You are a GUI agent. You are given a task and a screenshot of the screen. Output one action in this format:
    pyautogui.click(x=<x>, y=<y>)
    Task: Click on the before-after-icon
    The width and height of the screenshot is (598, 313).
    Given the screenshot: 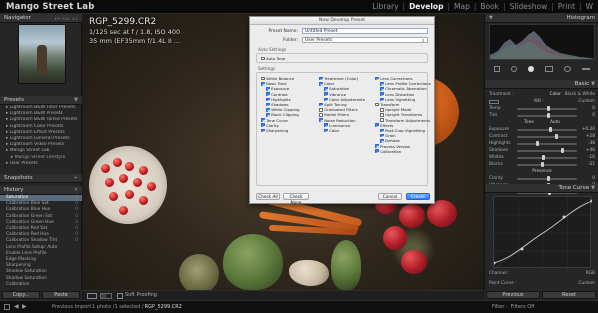 What is the action you would take?
    pyautogui.click(x=106, y=296)
    